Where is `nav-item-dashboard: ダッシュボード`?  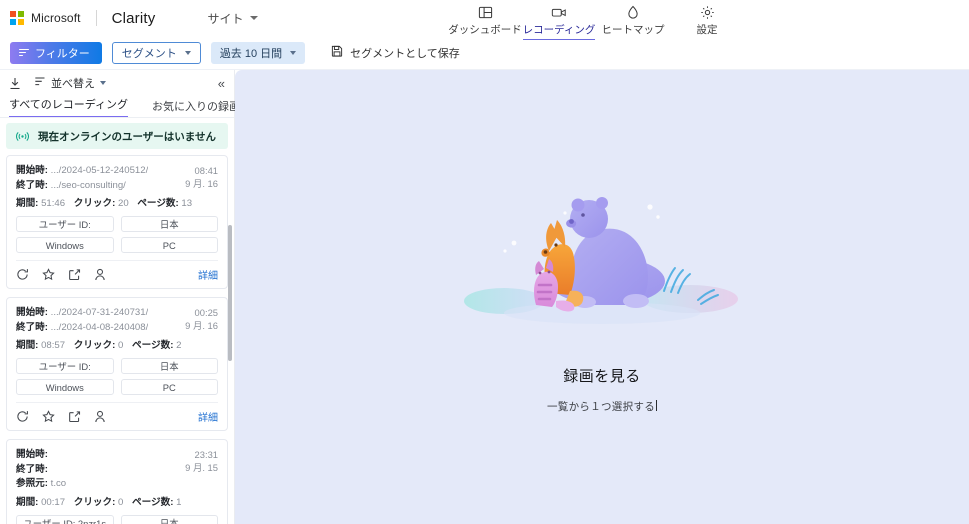 nav-item-dashboard: ダッシュボード is located at coordinates (485, 21).